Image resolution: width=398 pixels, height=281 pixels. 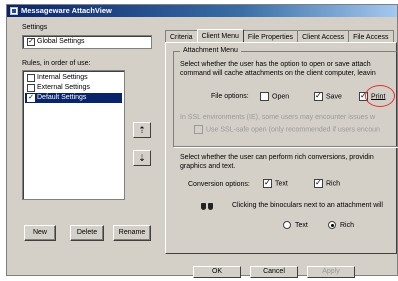 What do you see at coordinates (208, 166) in the screenshot?
I see `conversion-description-line2: graphics and text.` at bounding box center [208, 166].